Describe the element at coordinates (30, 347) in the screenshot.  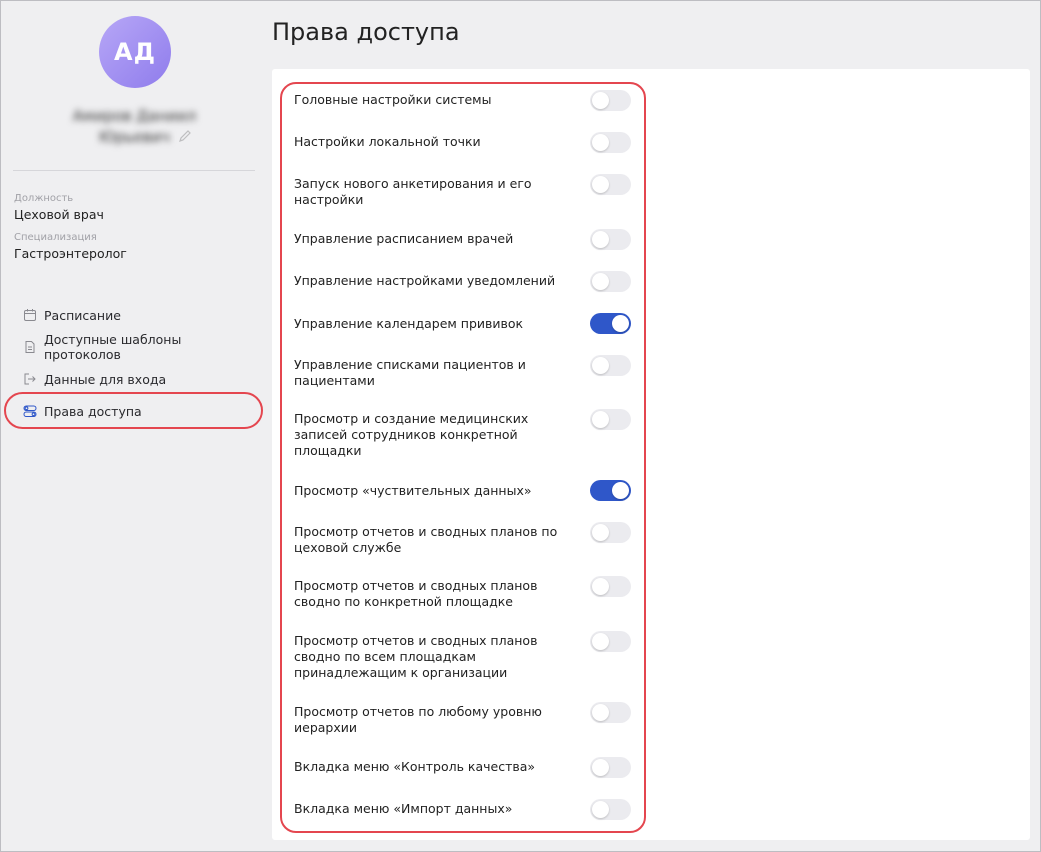
I see `document-icon` at that location.